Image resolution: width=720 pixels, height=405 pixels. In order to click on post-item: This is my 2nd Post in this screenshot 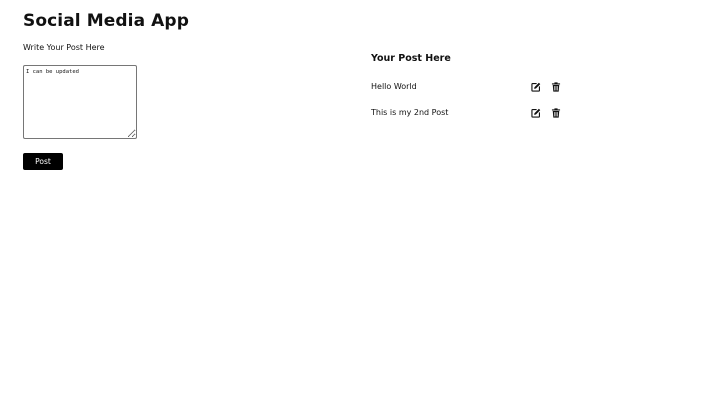, I will do `click(468, 117)`.